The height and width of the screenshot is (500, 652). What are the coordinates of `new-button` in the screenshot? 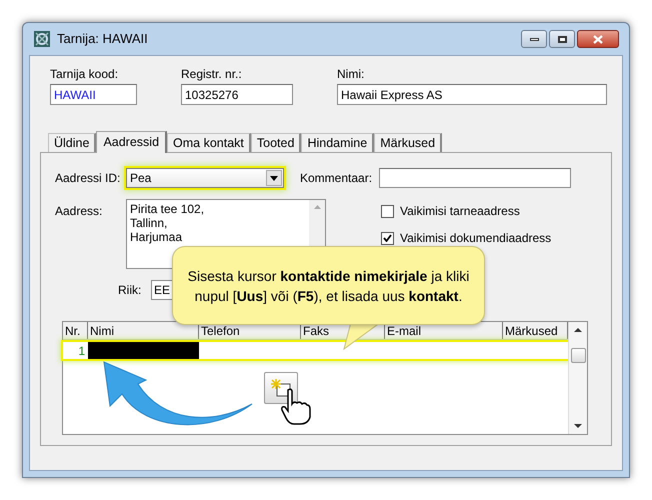 It's located at (281, 388).